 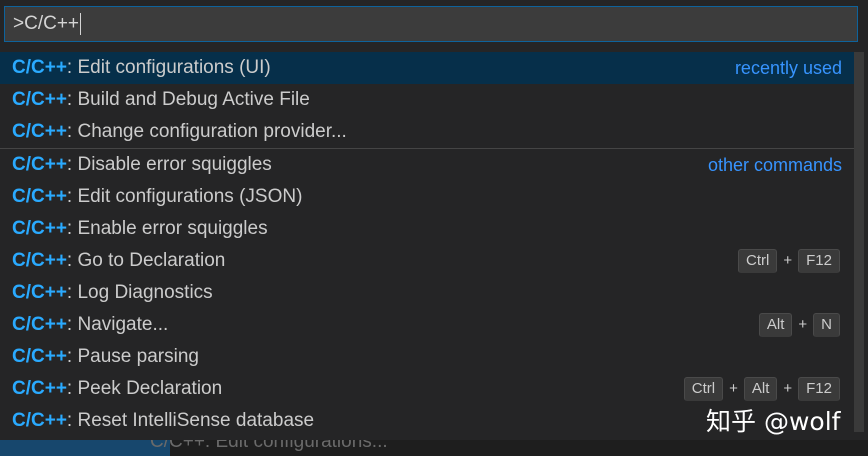 I want to click on group-label-recently-used: recently used, so click(x=788, y=68).